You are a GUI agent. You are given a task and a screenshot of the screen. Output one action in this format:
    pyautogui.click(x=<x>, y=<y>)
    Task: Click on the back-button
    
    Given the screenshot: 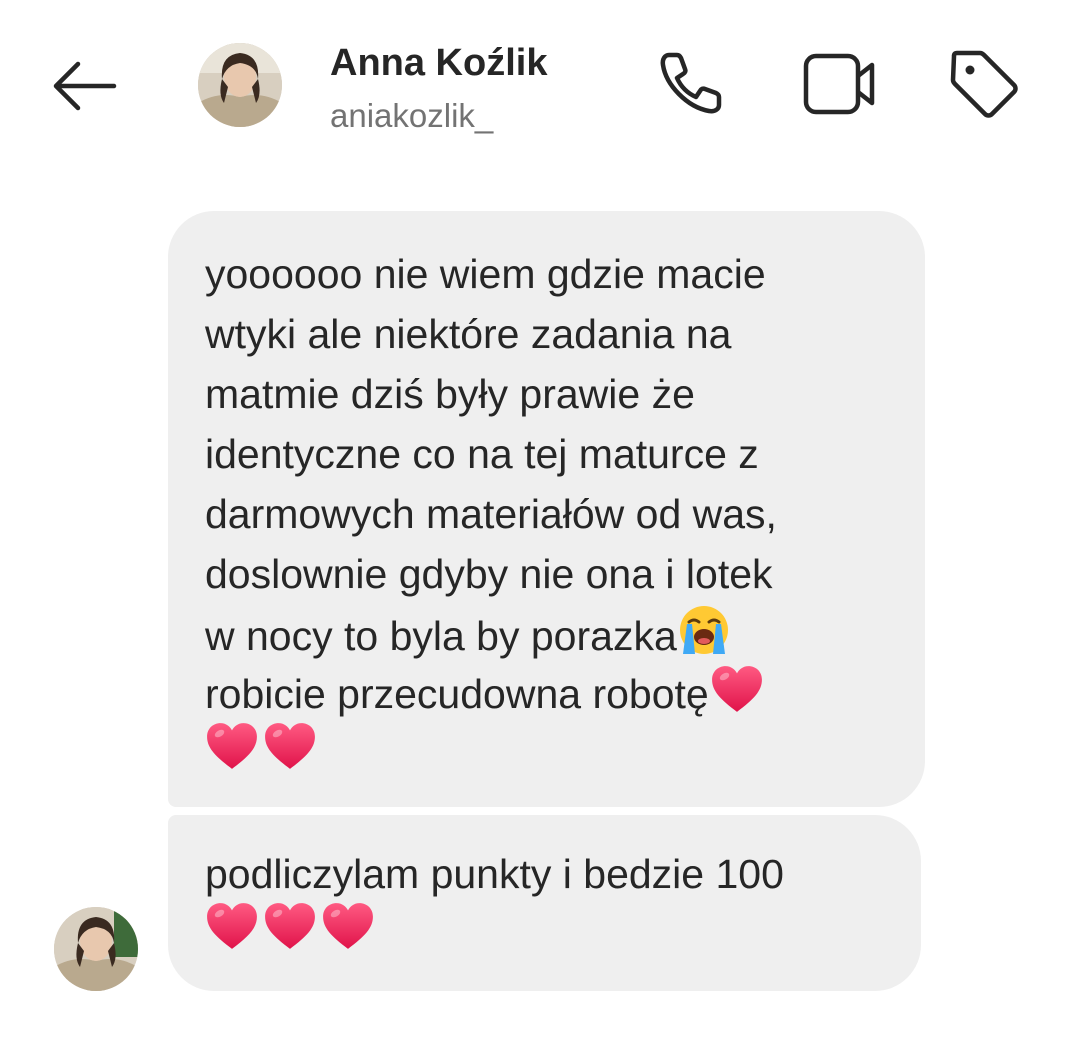 What is the action you would take?
    pyautogui.click(x=84, y=88)
    